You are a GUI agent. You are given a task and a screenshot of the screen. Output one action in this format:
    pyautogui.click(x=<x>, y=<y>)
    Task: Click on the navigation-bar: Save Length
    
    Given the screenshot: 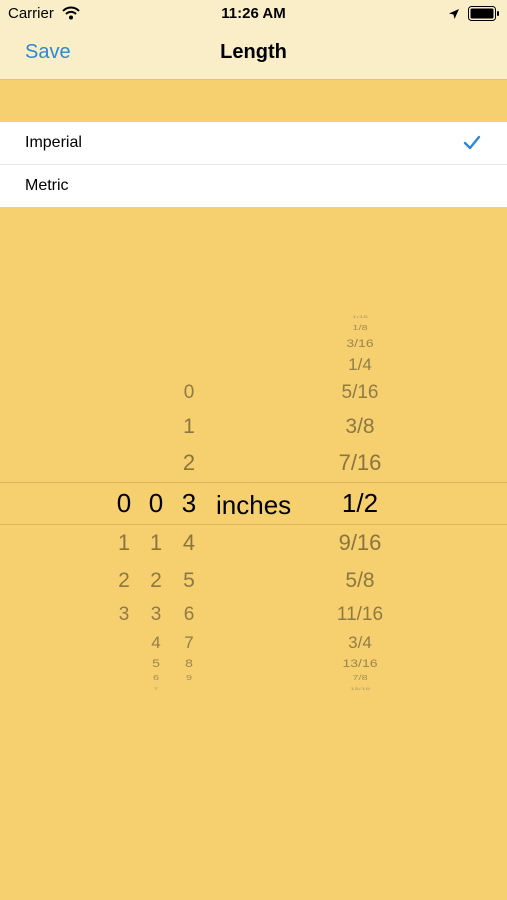 What is the action you would take?
    pyautogui.click(x=253, y=54)
    